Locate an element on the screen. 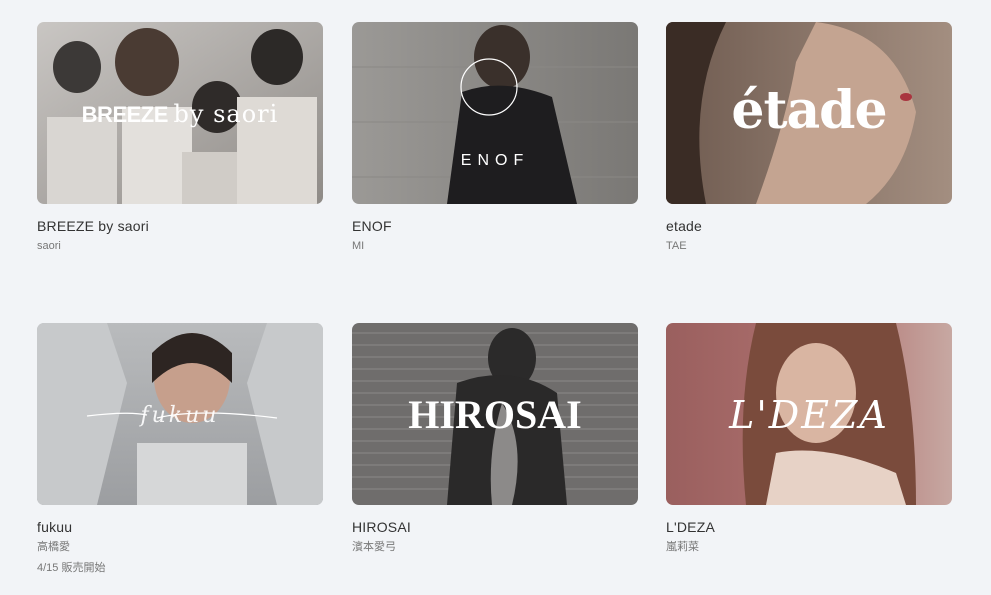 The image size is (991, 595). brand-logo: étade is located at coordinates (809, 110).